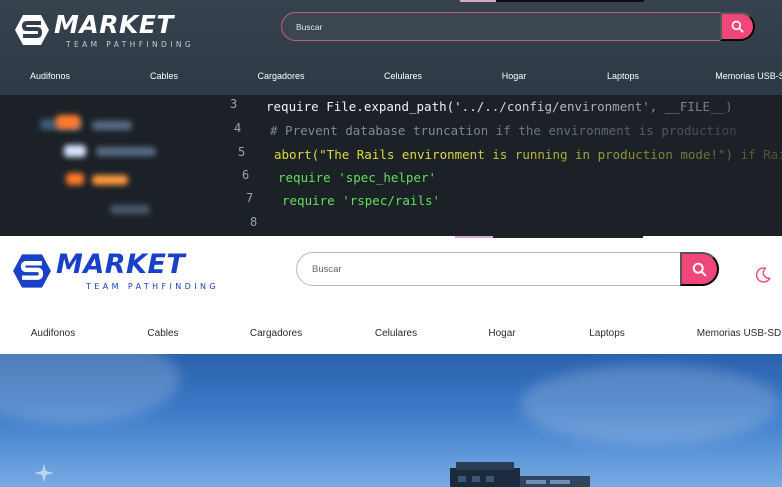  Describe the element at coordinates (44, 473) in the screenshot. I see `star-sparkle-icon` at that location.